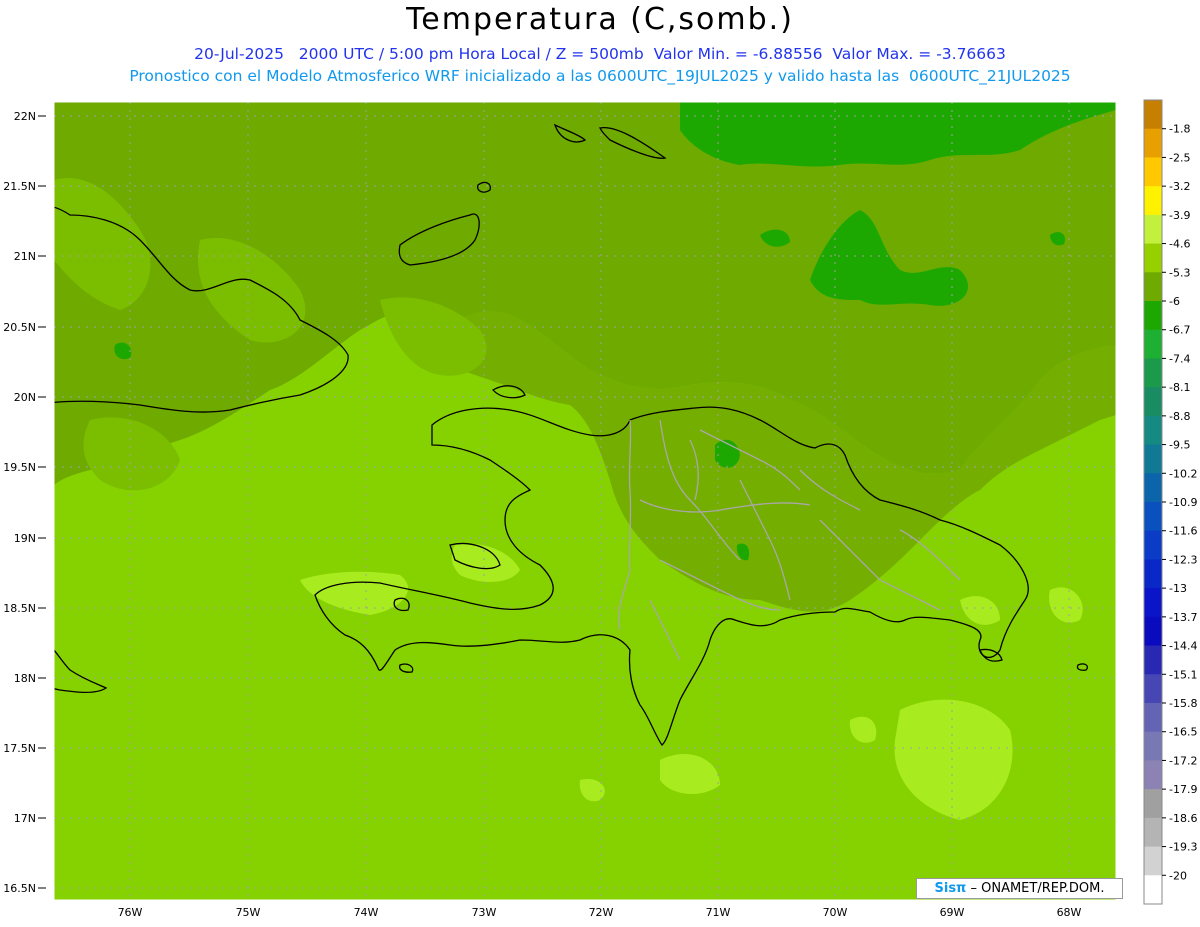  Describe the element at coordinates (1179, 387) in the screenshot. I see `legend-label: -8.1` at that location.